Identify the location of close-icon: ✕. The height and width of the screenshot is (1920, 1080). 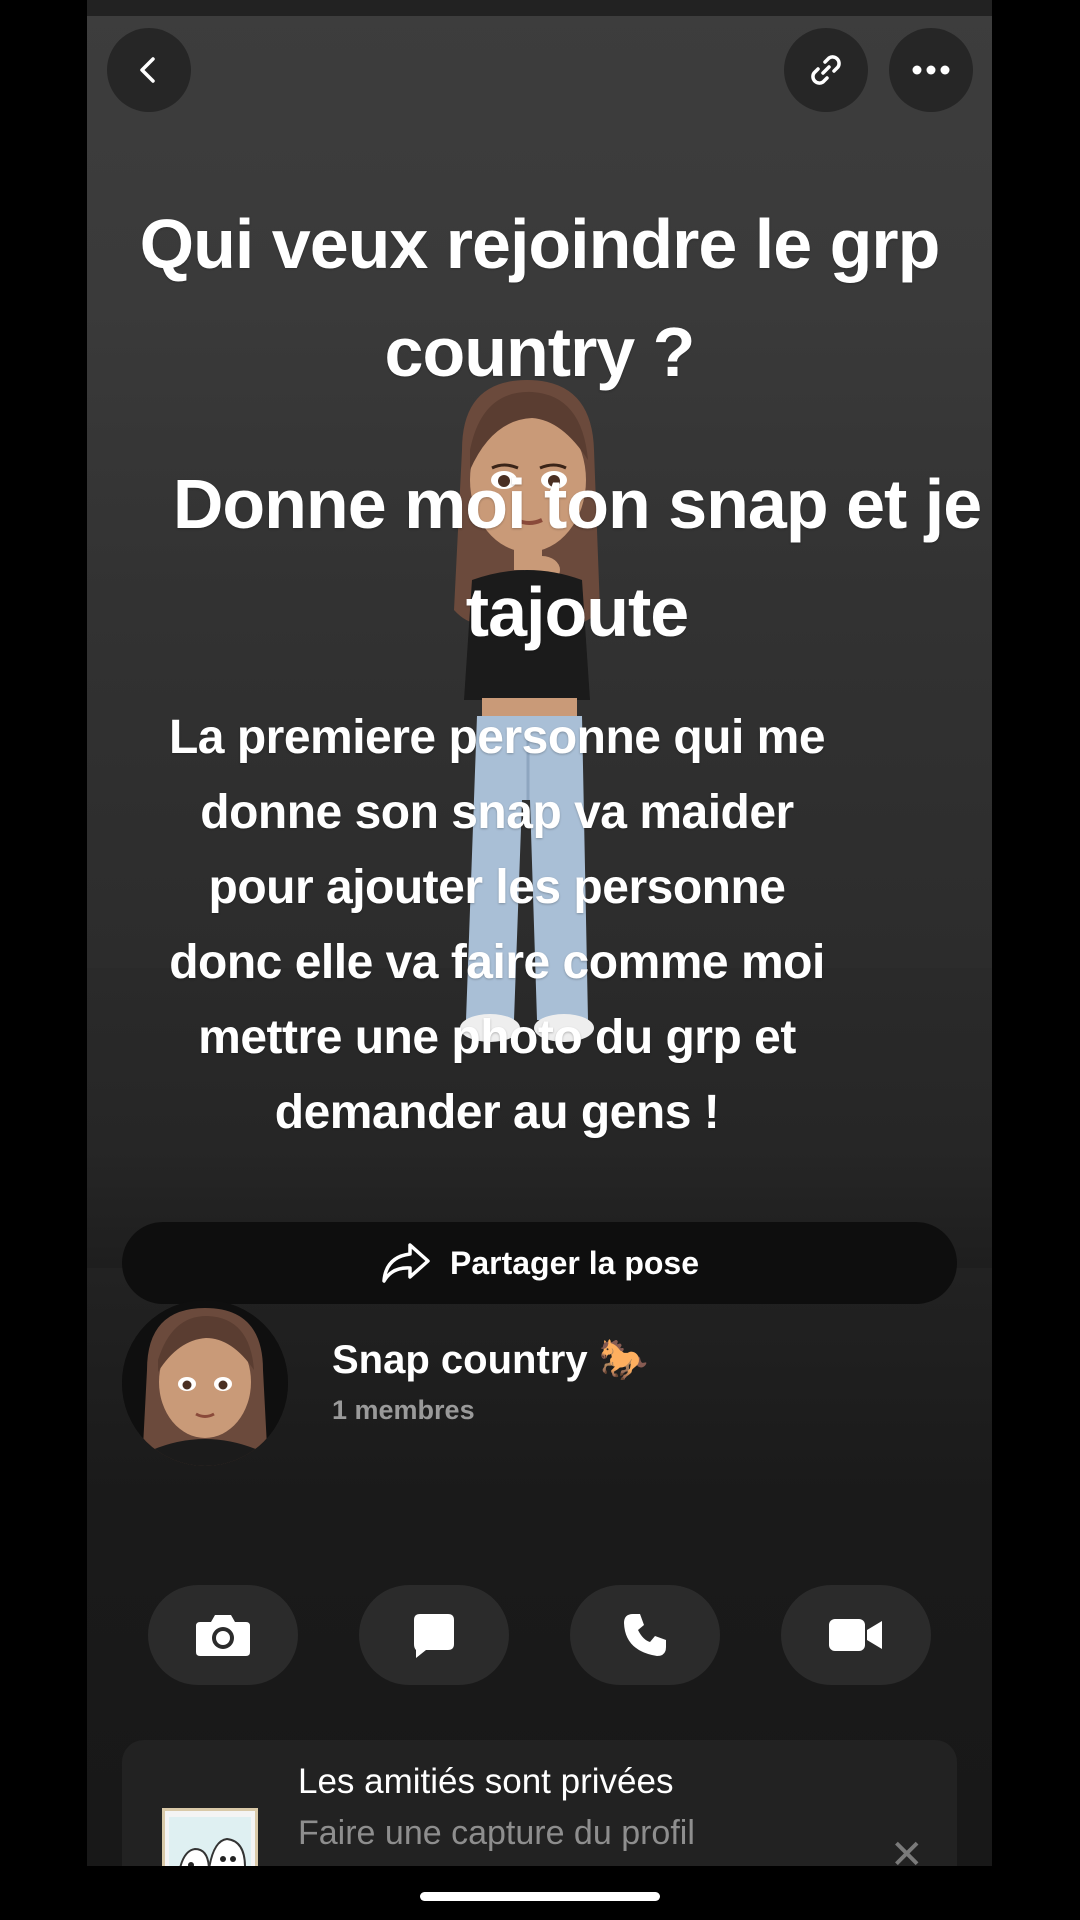
(907, 1849).